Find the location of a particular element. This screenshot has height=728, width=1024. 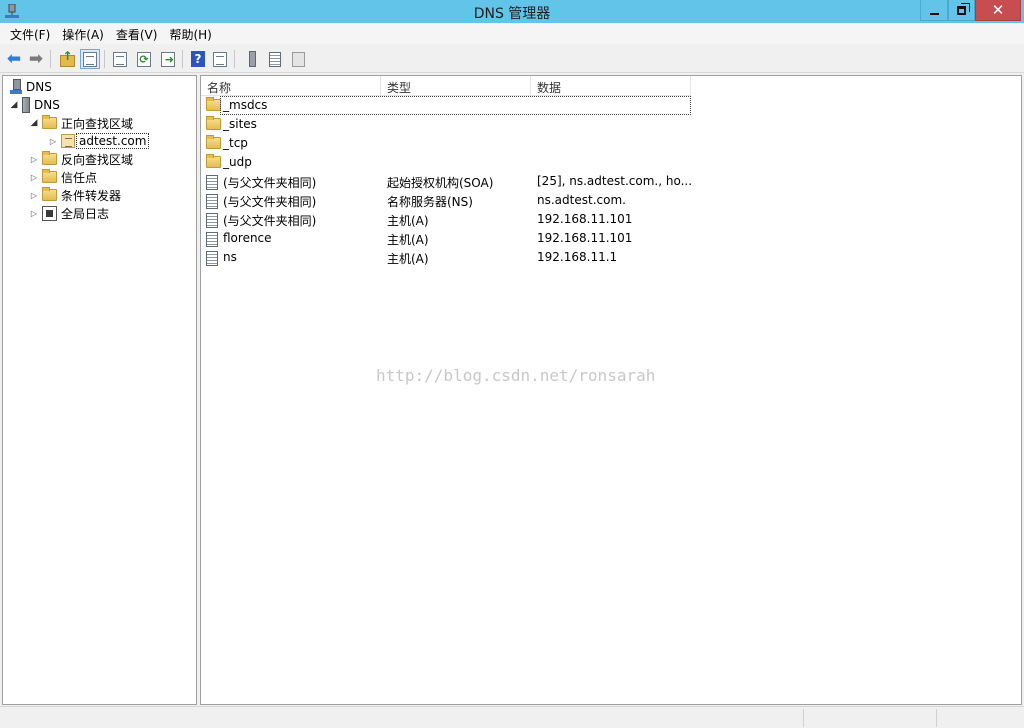

tree-node-conditional-forwarders: ▷ 条件转发器 is located at coordinates (75, 195).